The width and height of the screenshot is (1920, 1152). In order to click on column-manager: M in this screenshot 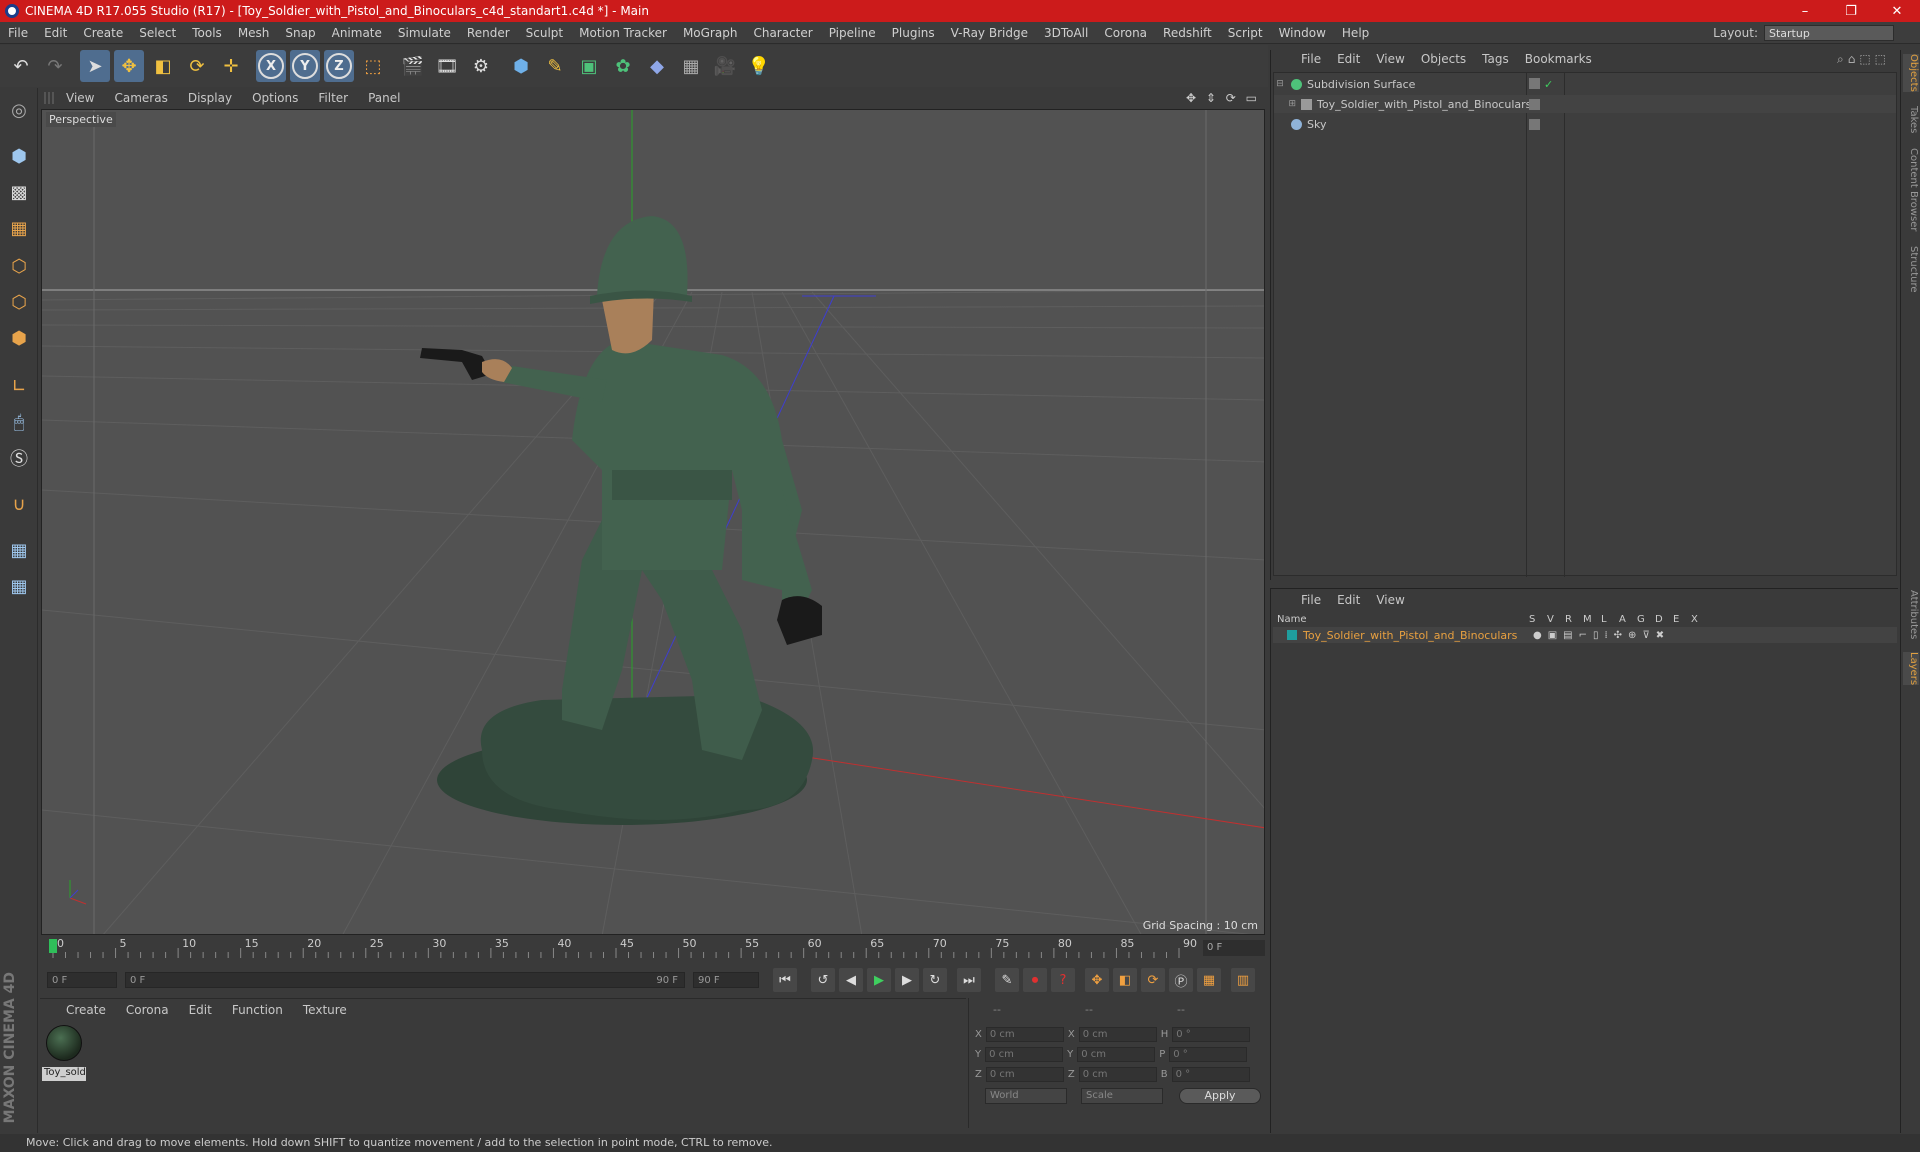, I will do `click(1592, 619)`.